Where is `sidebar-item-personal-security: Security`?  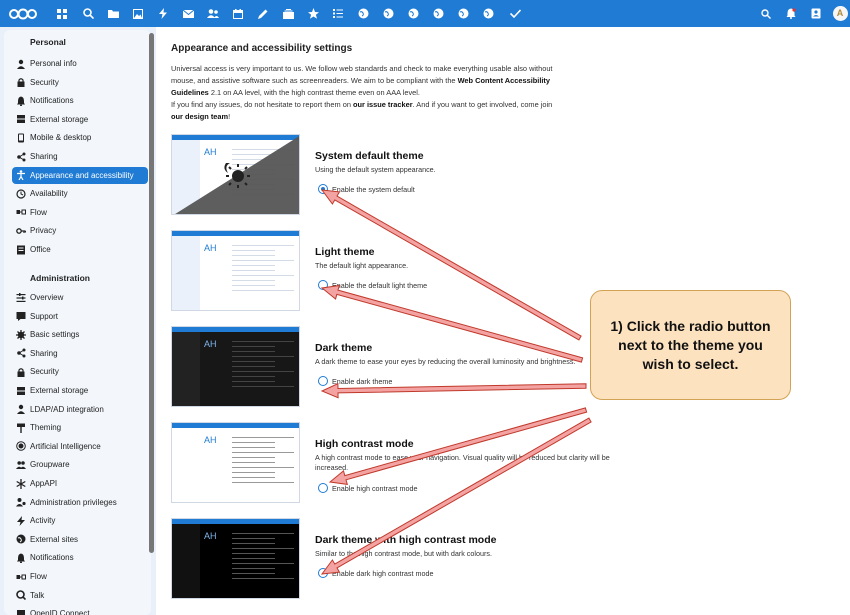 sidebar-item-personal-security: Security is located at coordinates (80, 82).